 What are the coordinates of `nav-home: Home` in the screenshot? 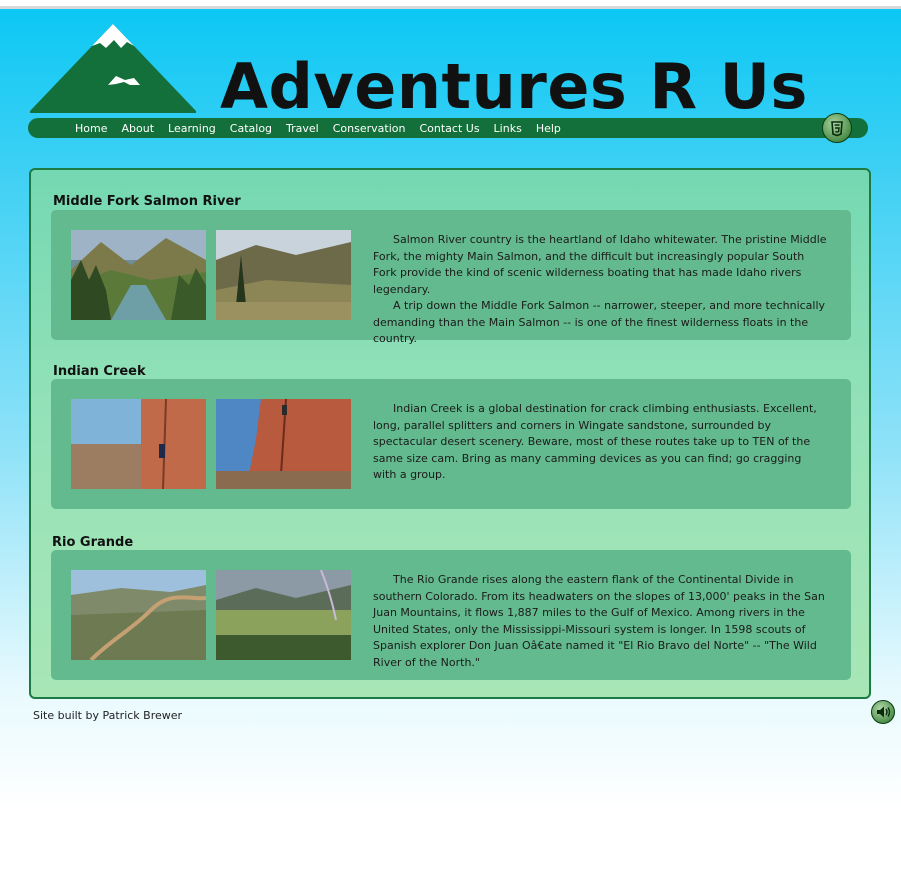 It's located at (91, 128).